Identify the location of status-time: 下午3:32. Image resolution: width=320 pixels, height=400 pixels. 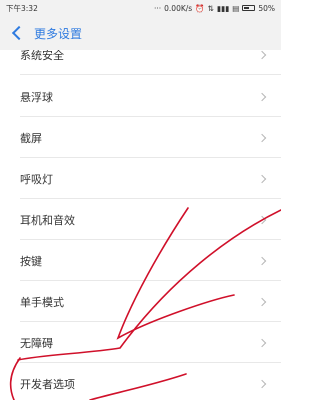
(22, 8).